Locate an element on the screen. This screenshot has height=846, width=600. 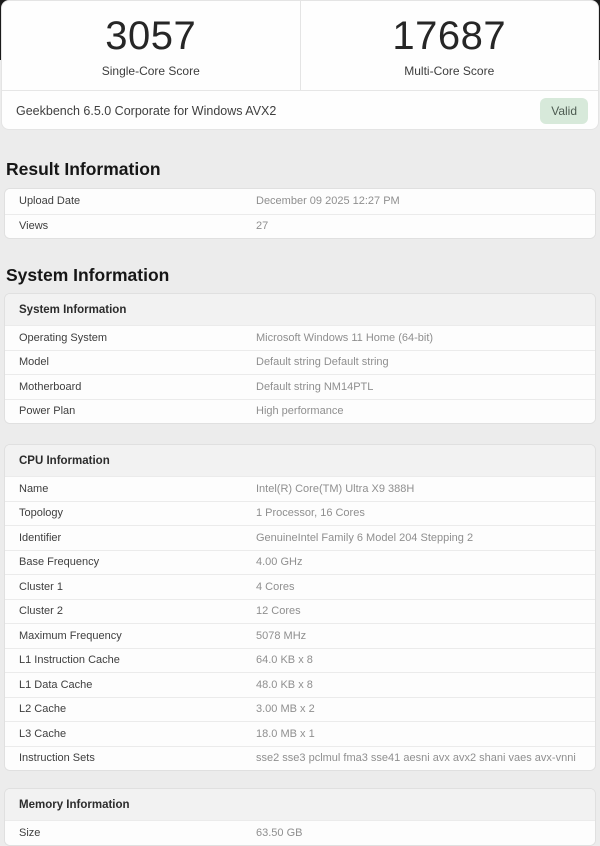
valid-badge: Valid is located at coordinates (564, 110).